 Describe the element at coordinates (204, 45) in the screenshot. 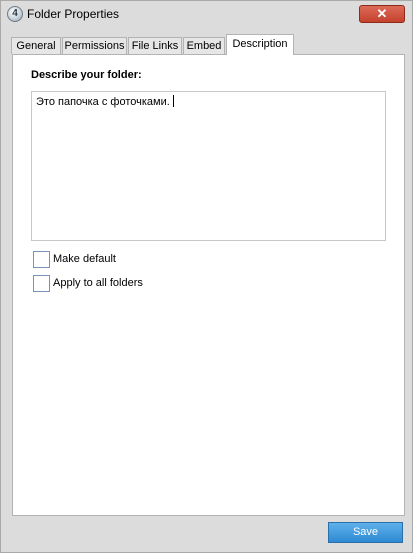

I see `tab-embed: Embed` at that location.